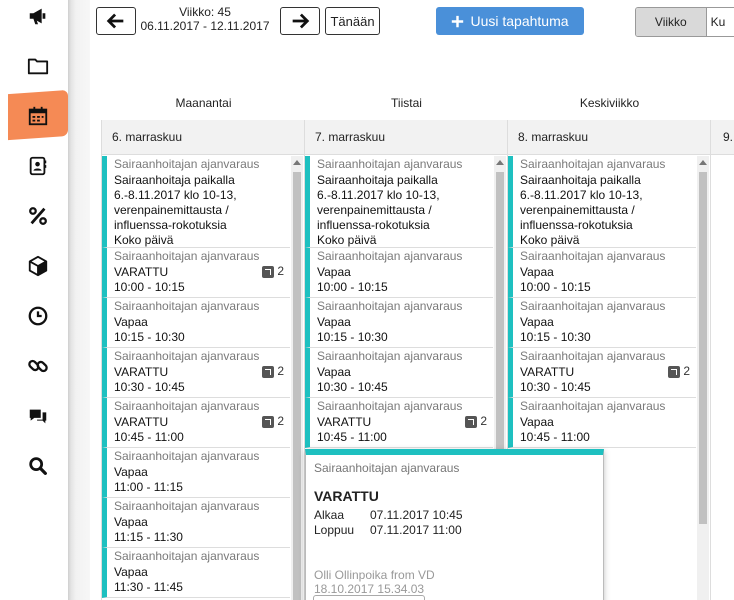 The width and height of the screenshot is (734, 600). I want to click on plus-icon, so click(458, 21).